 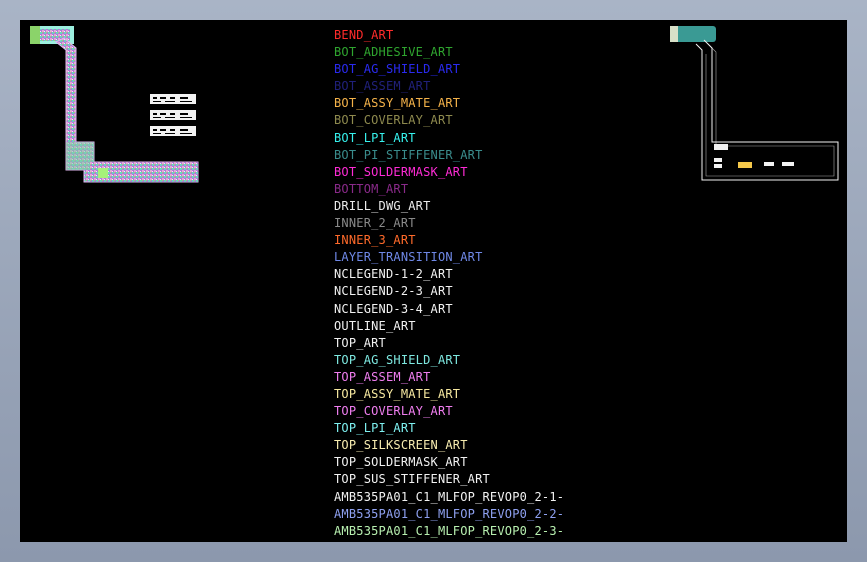 I want to click on layer-item: TOP_COVERLAY_ART, so click(x=449, y=411).